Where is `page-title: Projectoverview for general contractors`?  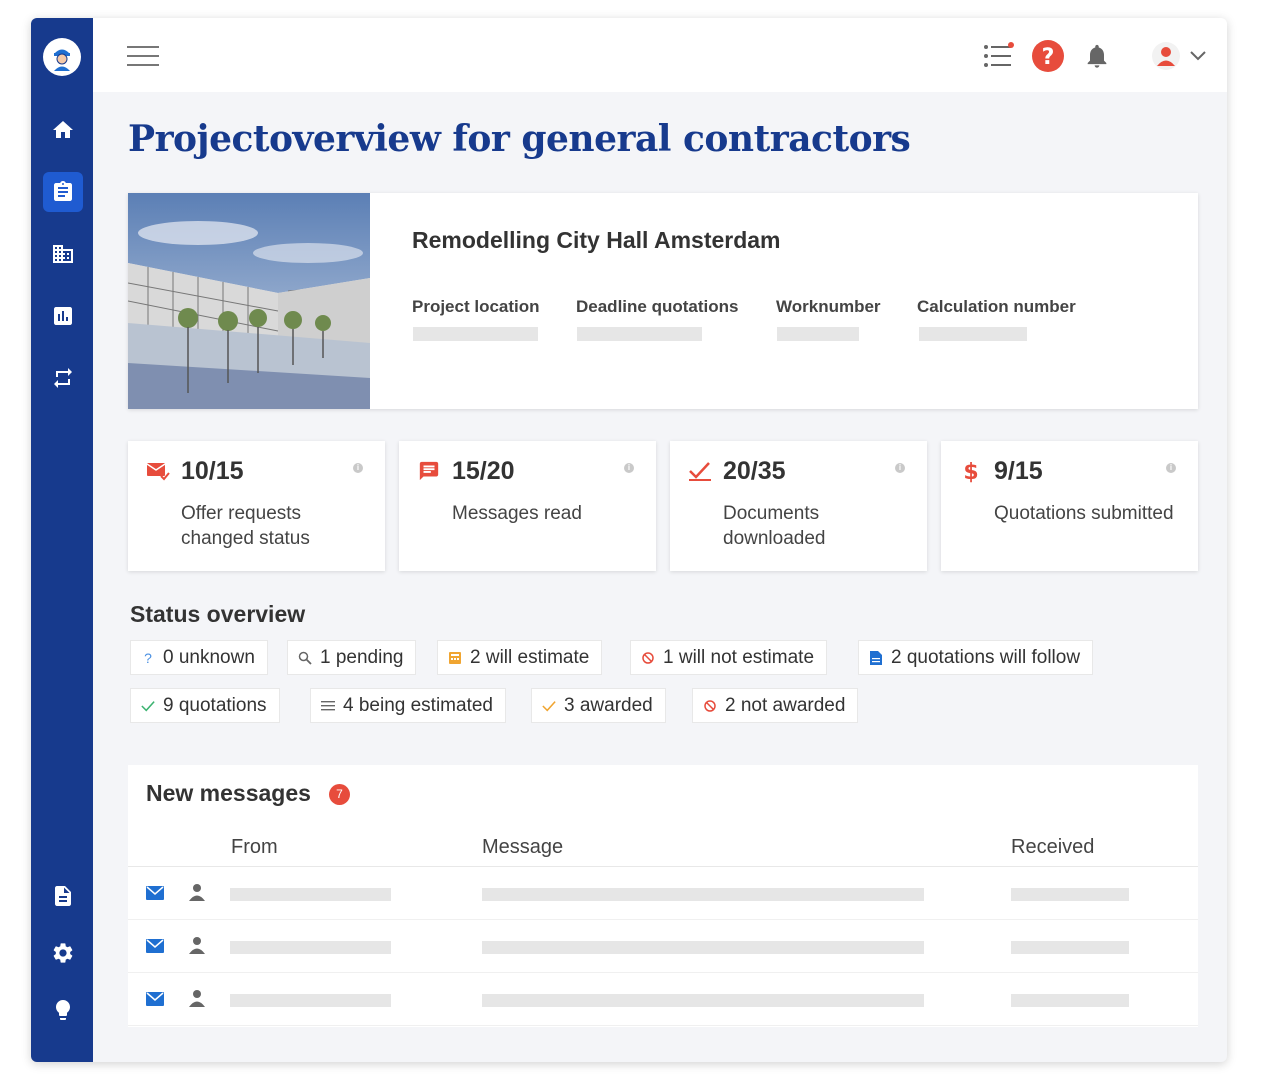 page-title: Projectoverview for general contractors is located at coordinates (519, 139).